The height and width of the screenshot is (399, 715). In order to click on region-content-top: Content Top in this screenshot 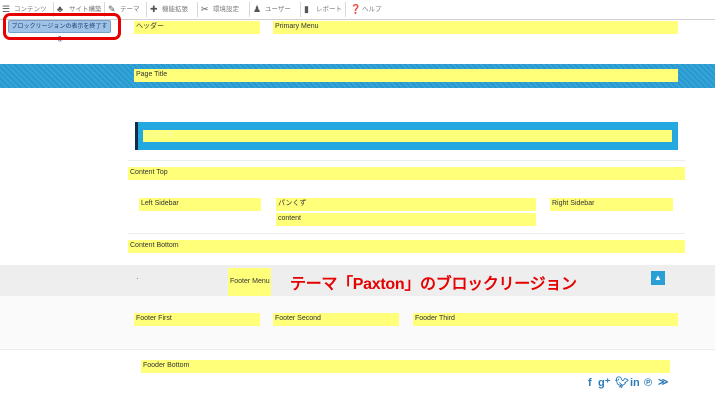, I will do `click(406, 173)`.